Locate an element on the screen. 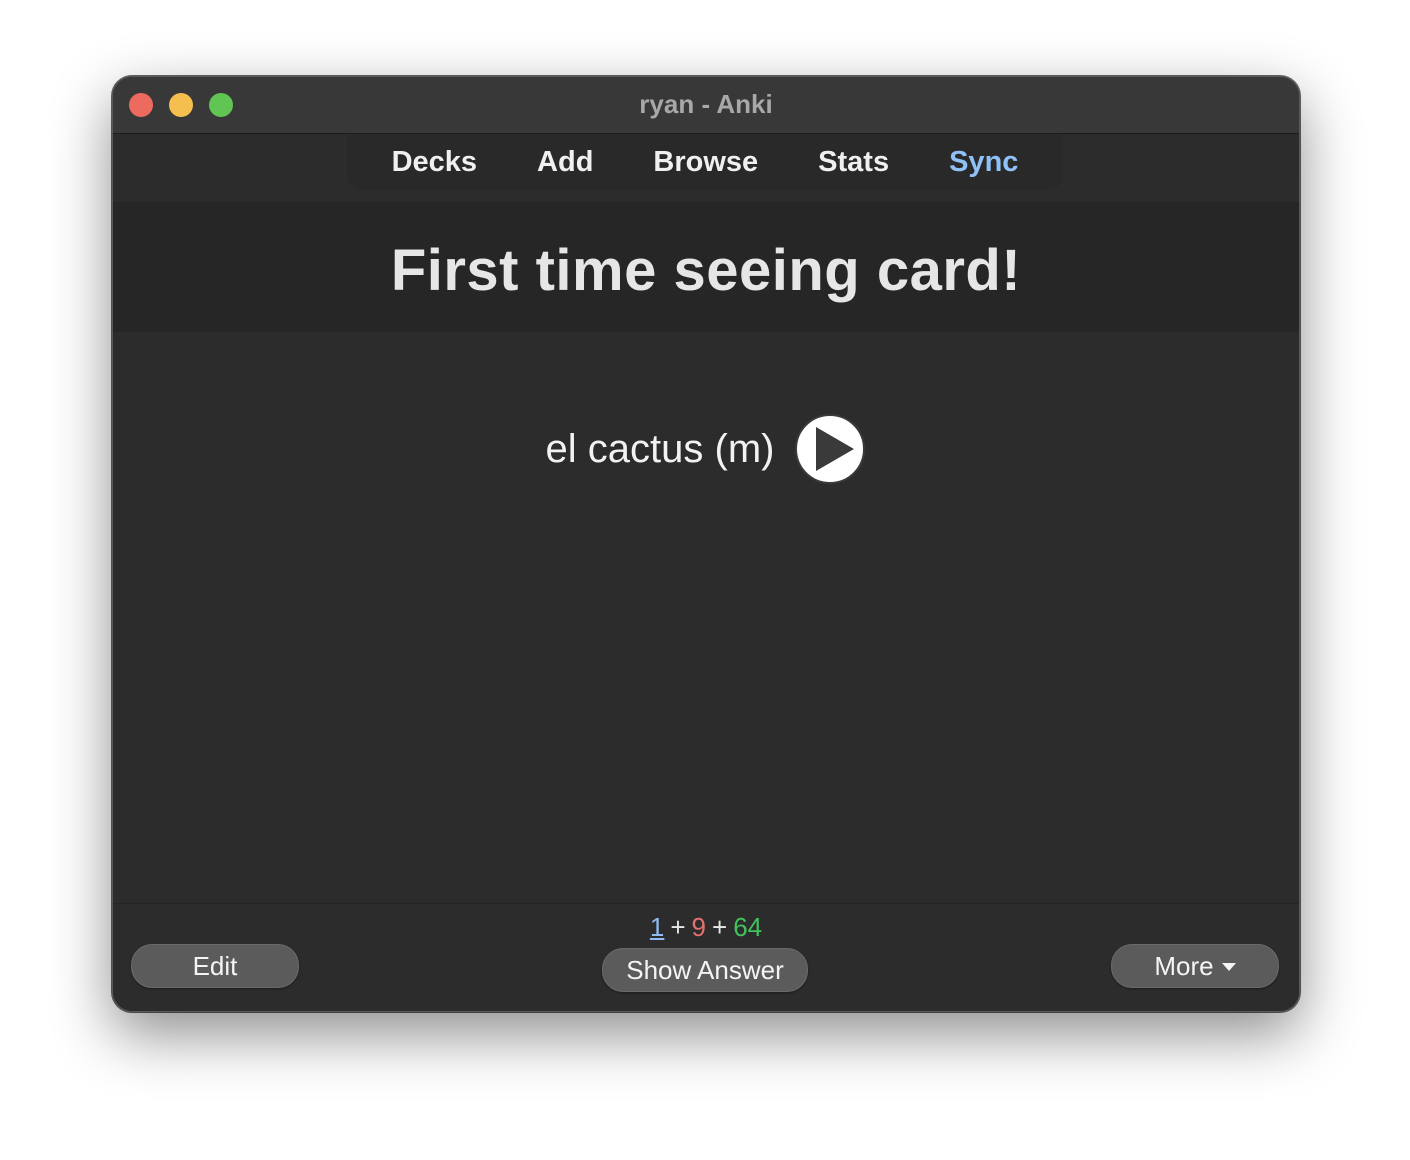  new-count: 1 is located at coordinates (657, 927).